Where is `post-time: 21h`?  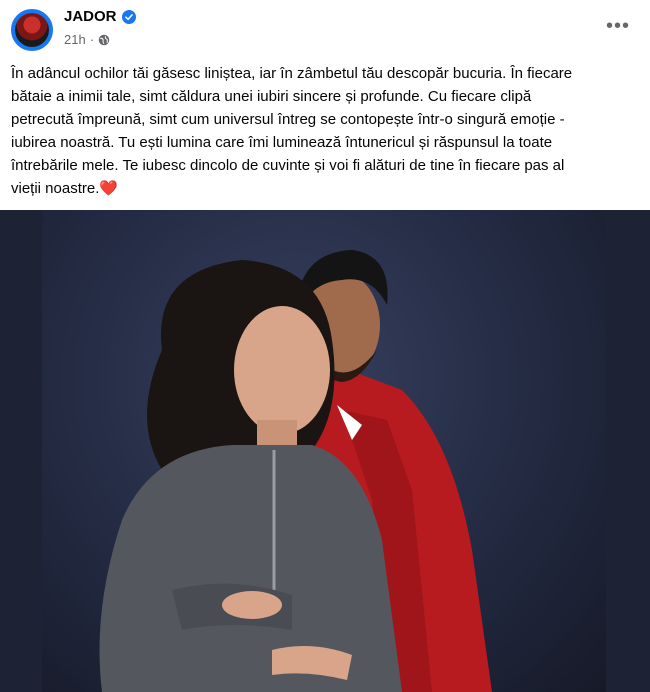 post-time: 21h is located at coordinates (75, 39).